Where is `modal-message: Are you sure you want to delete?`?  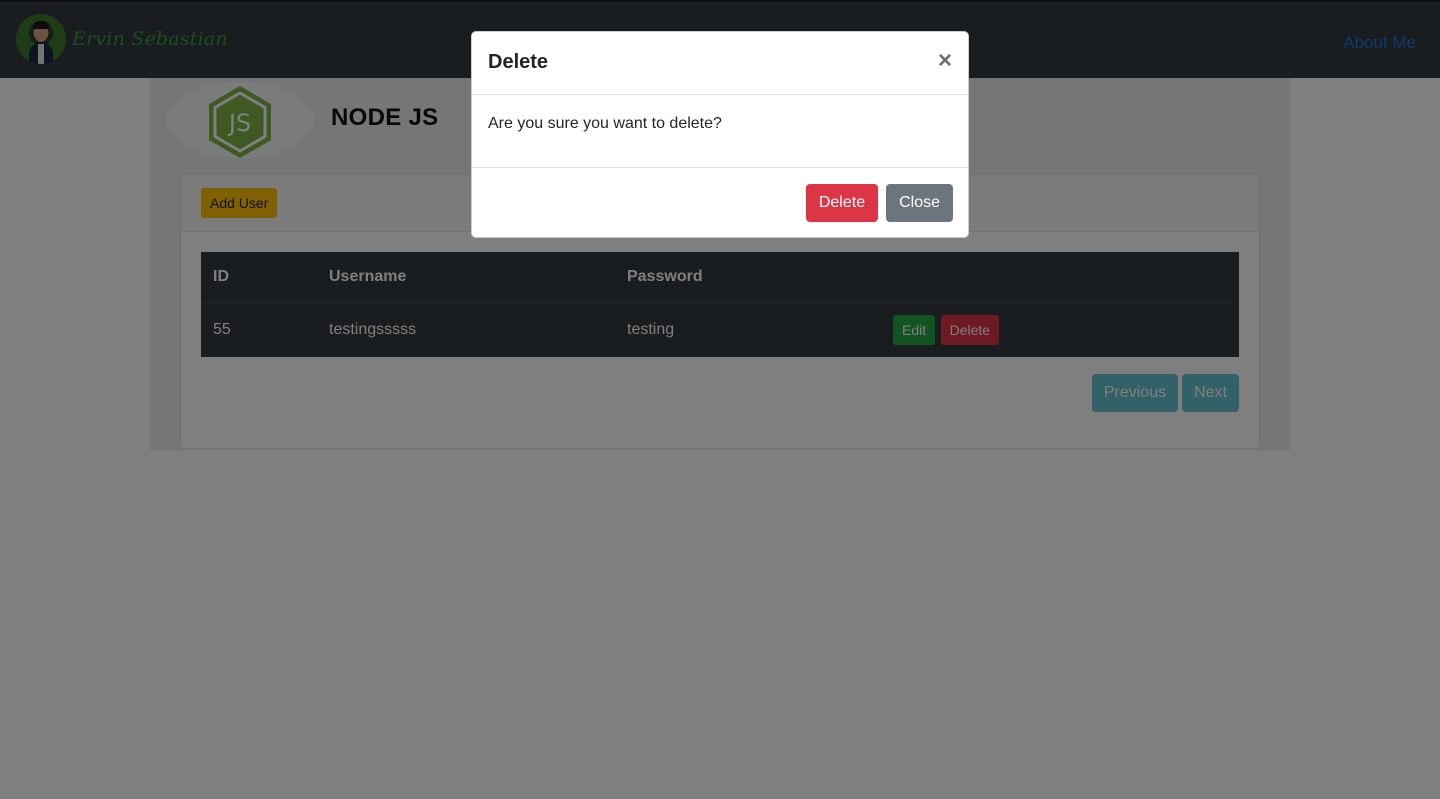
modal-message: Are you sure you want to delete? is located at coordinates (605, 123).